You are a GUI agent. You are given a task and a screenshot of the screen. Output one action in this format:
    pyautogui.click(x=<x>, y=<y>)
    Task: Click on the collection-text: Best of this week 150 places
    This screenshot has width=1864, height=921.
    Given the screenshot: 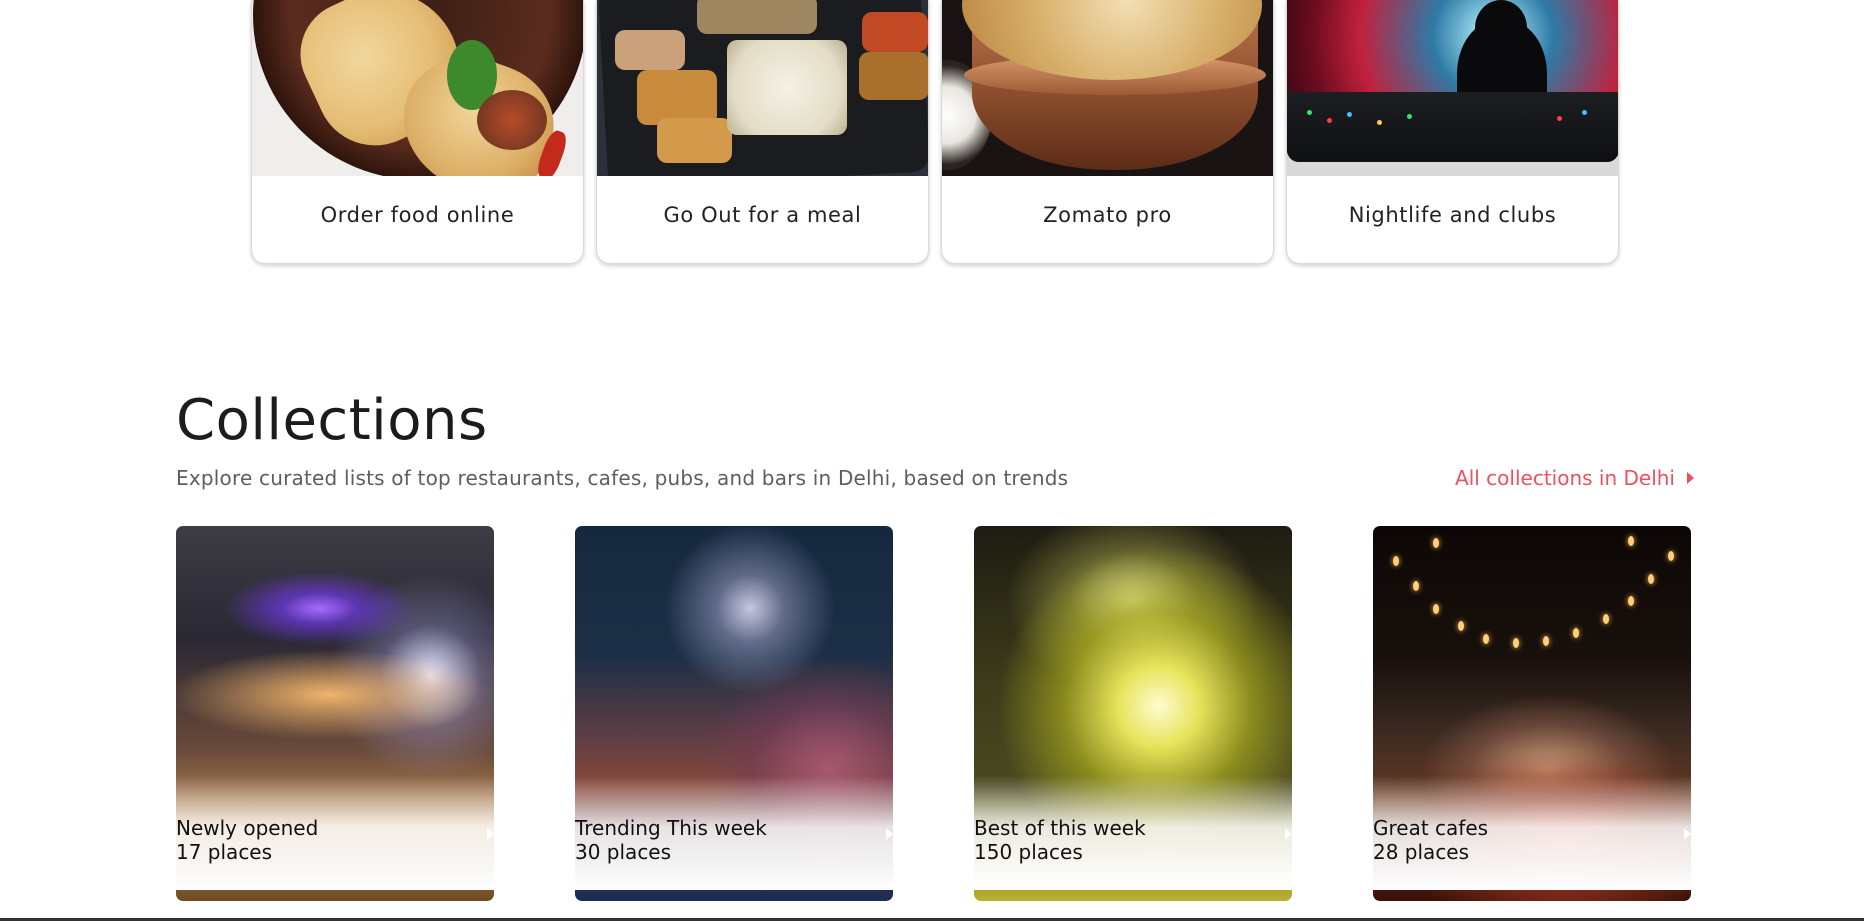 What is the action you would take?
    pyautogui.click(x=1060, y=840)
    